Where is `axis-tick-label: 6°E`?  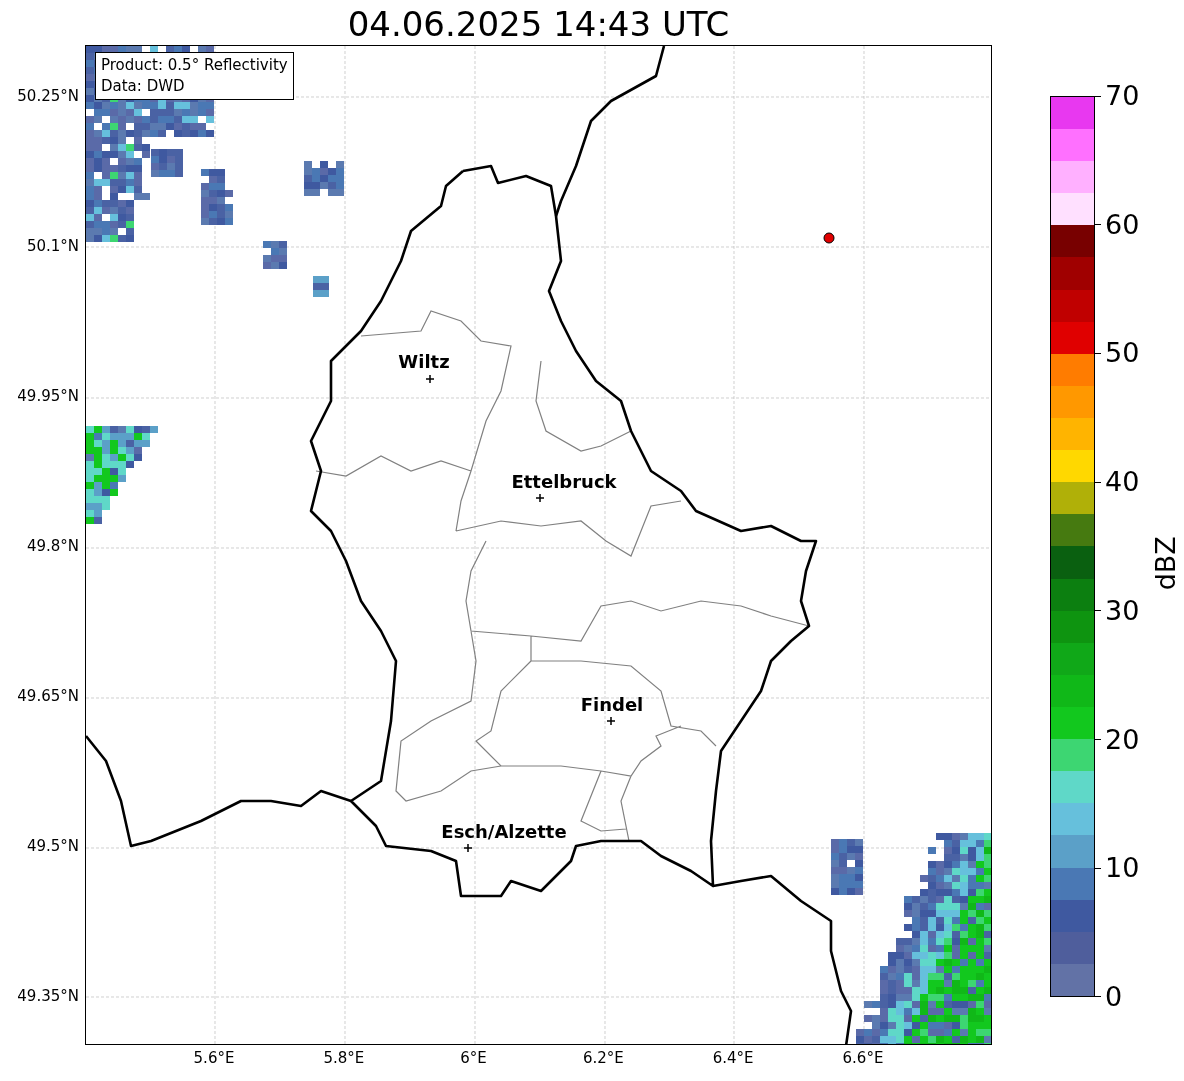 axis-tick-label: 6°E is located at coordinates (473, 1058).